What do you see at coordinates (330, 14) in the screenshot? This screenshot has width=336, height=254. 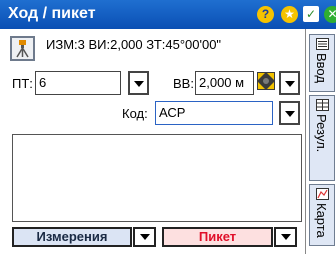 I see `close-icon: ✕` at bounding box center [330, 14].